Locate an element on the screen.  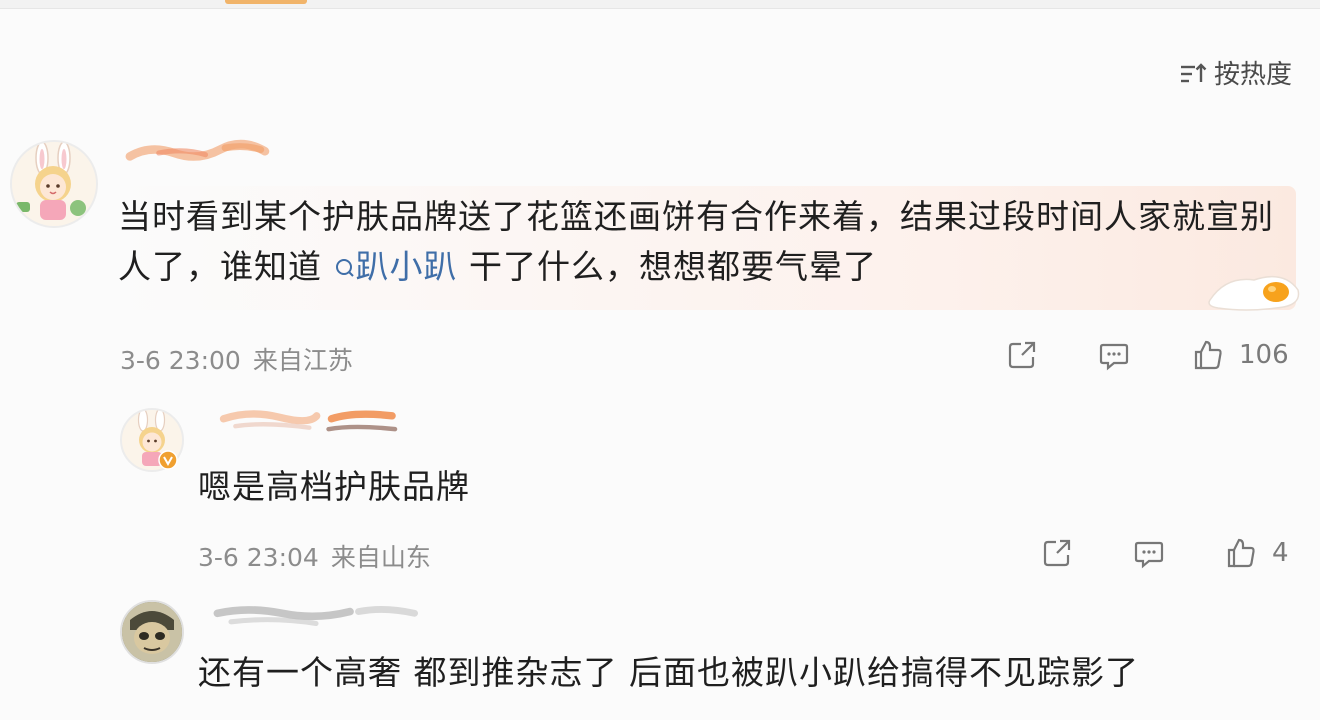
like-count: 106 is located at coordinates (1264, 355).